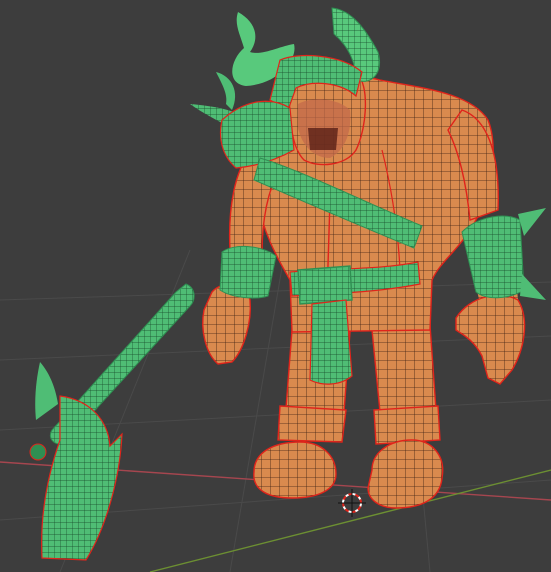  Describe the element at coordinates (112, 422) in the screenshot. I see `axe-weapon` at that location.